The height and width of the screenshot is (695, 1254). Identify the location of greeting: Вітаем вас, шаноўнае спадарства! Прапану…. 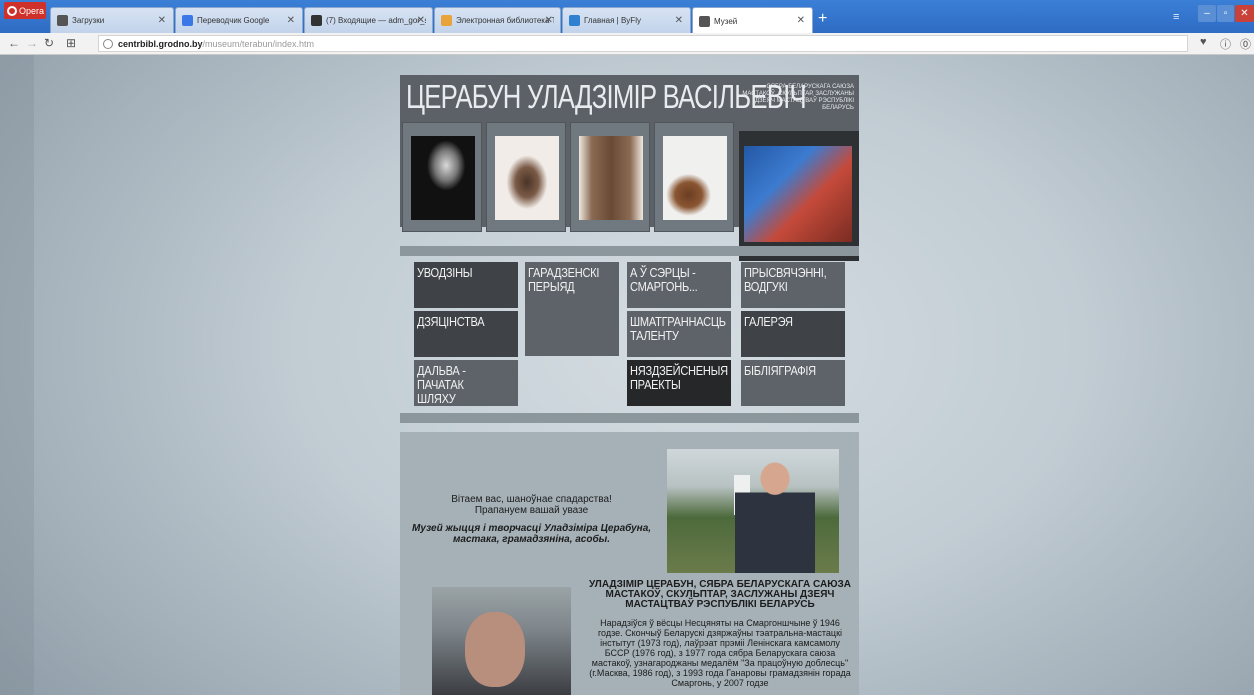
(531, 505).